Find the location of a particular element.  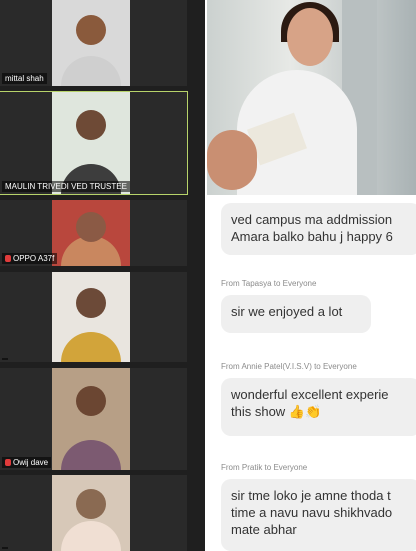

chat-sender: From Tapasya to Everyone is located at coordinates (269, 283).